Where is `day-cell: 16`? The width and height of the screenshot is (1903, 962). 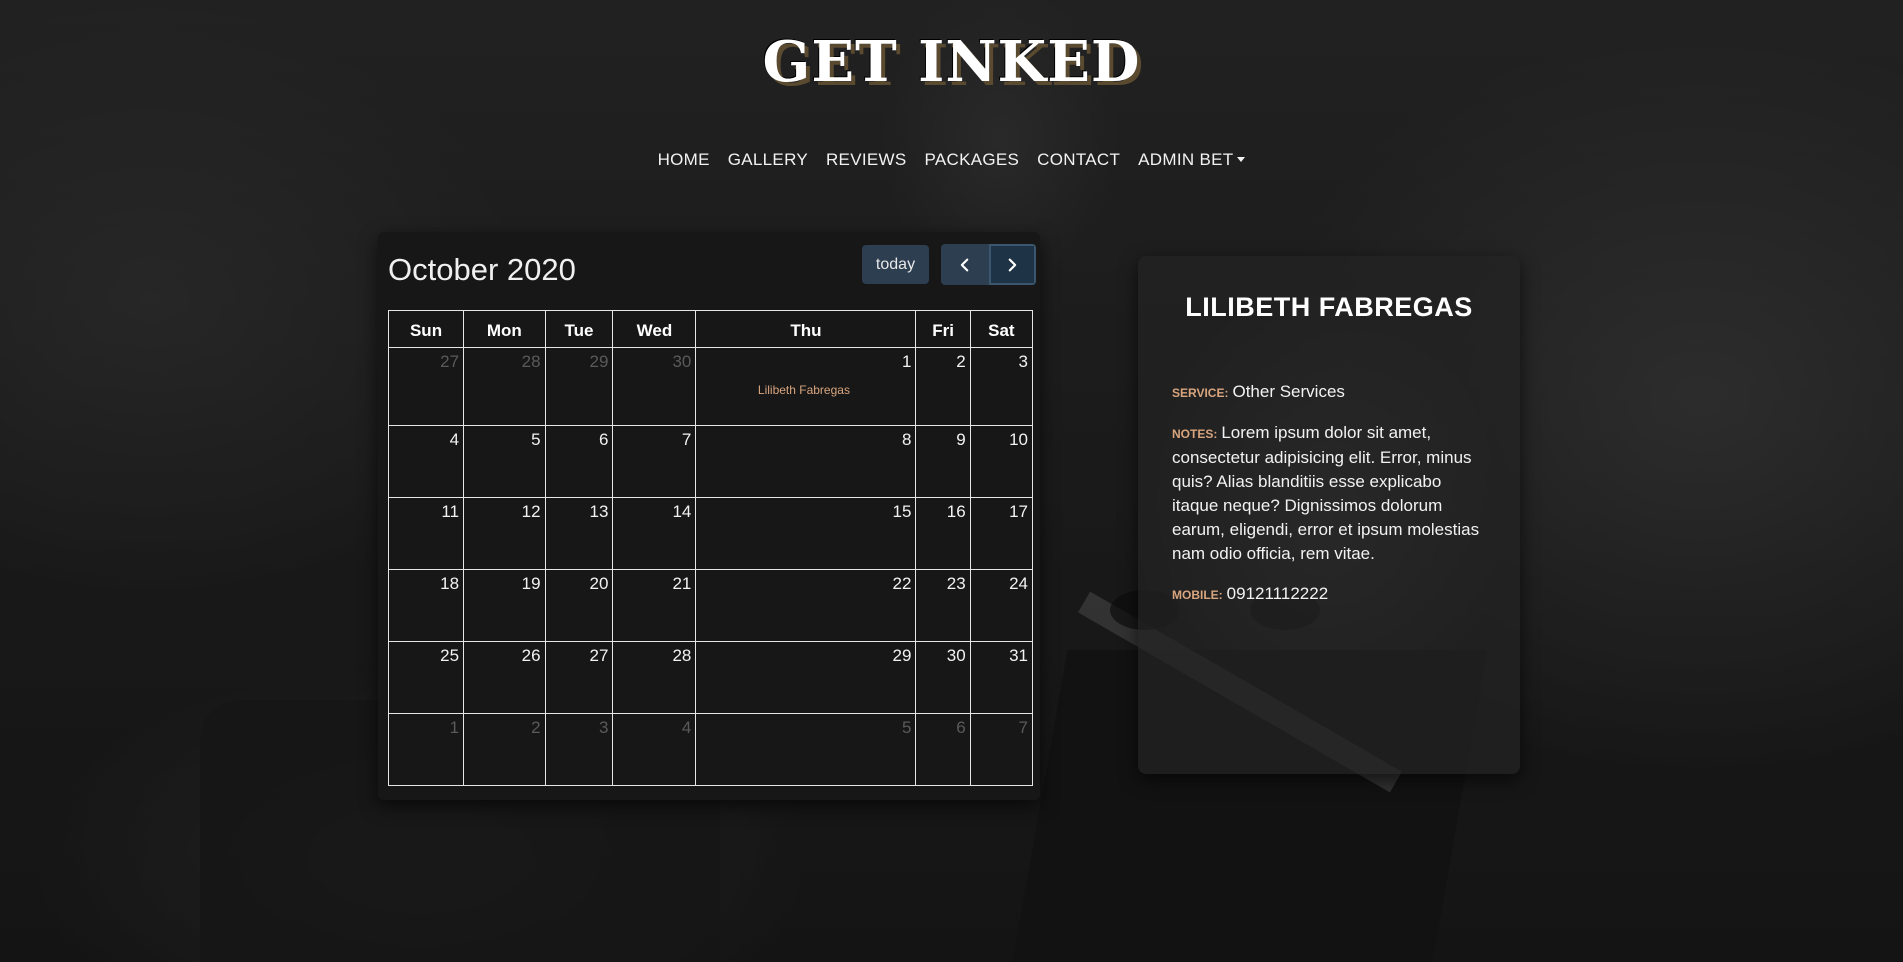 day-cell: 16 is located at coordinates (943, 533).